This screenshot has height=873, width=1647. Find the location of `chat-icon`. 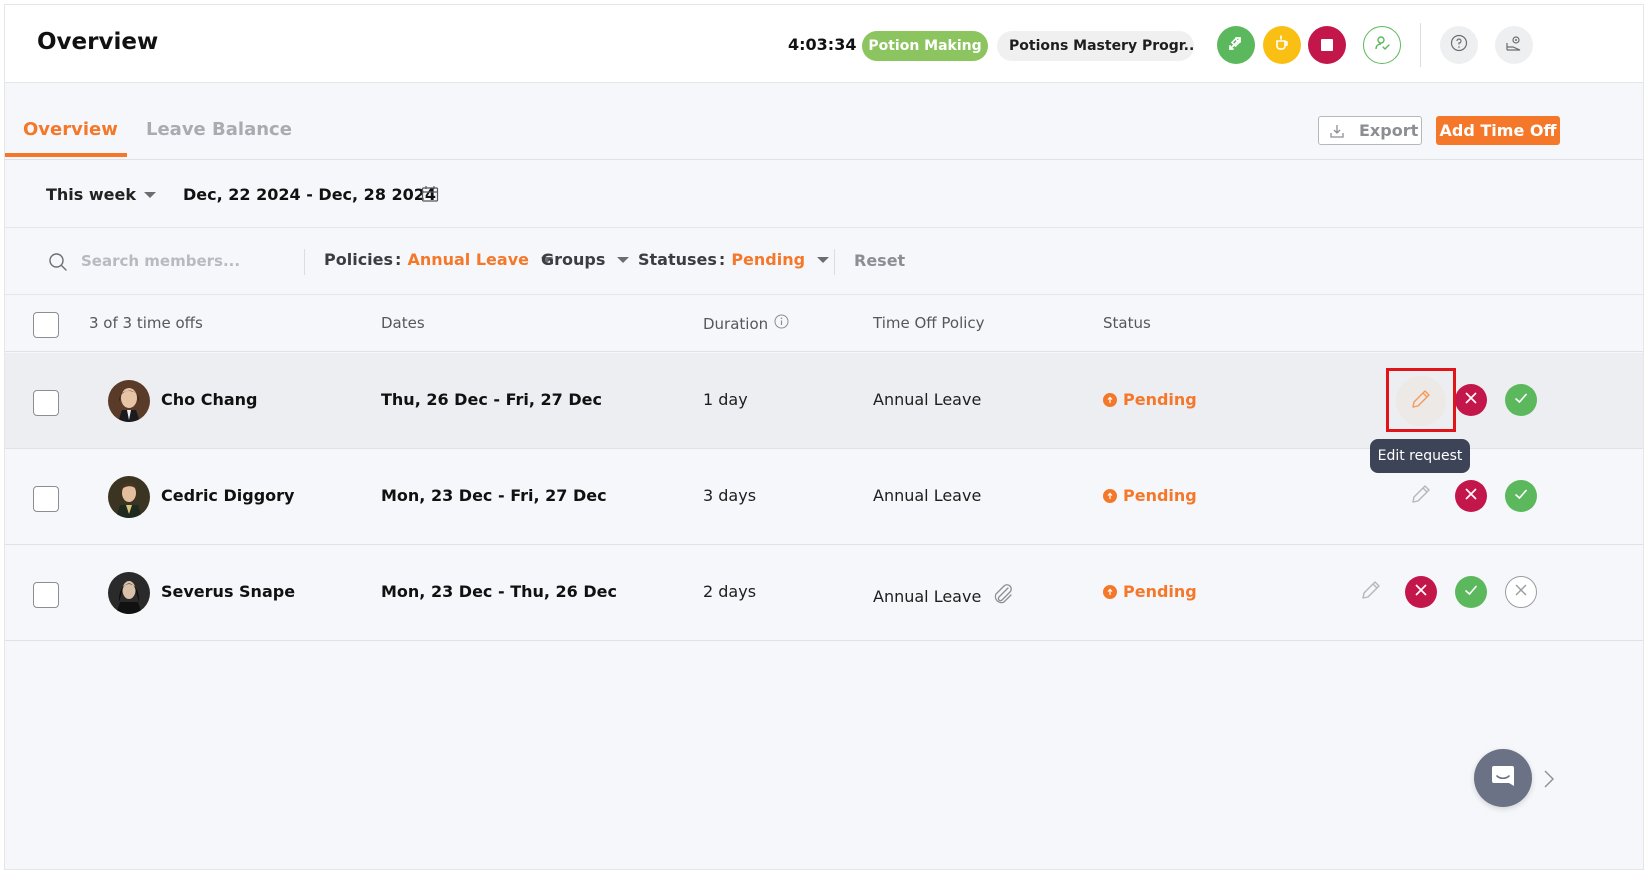

chat-icon is located at coordinates (1503, 778).